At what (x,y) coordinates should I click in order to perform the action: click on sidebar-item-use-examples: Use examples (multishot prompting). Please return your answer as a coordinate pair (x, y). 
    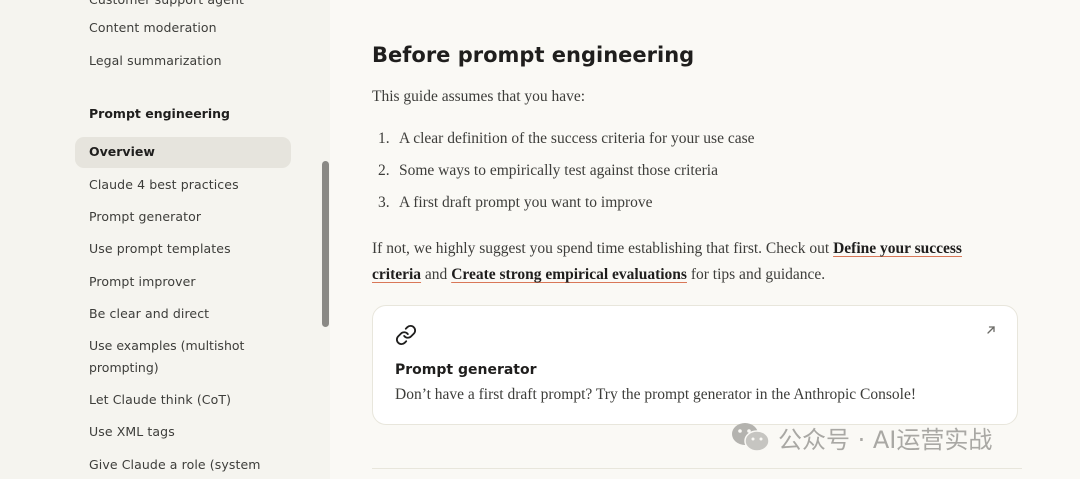
    Looking at the image, I should click on (184, 357).